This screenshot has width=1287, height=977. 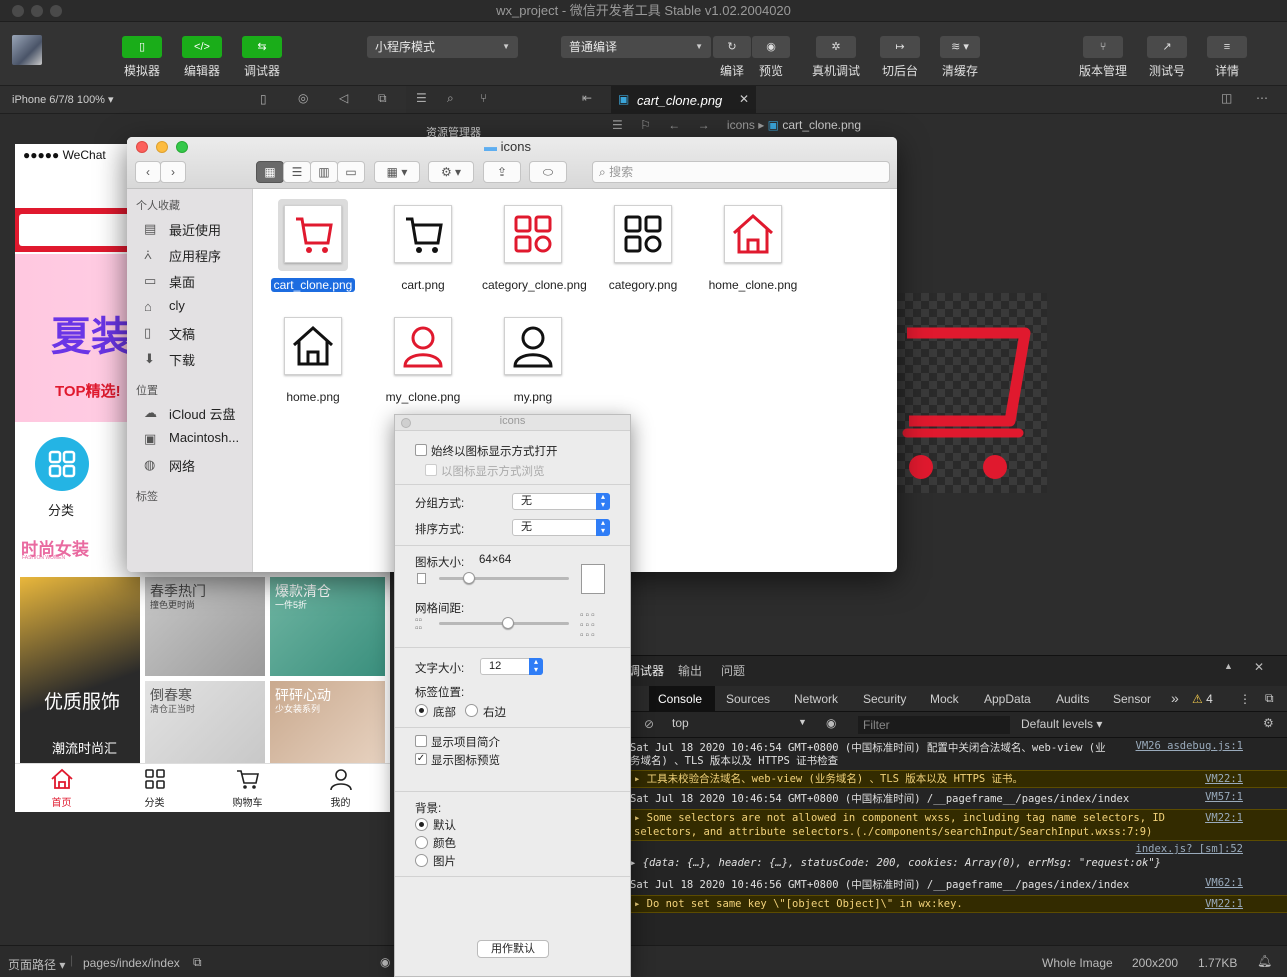 What do you see at coordinates (690, 670) in the screenshot?
I see `output-top-tab: 输出` at bounding box center [690, 670].